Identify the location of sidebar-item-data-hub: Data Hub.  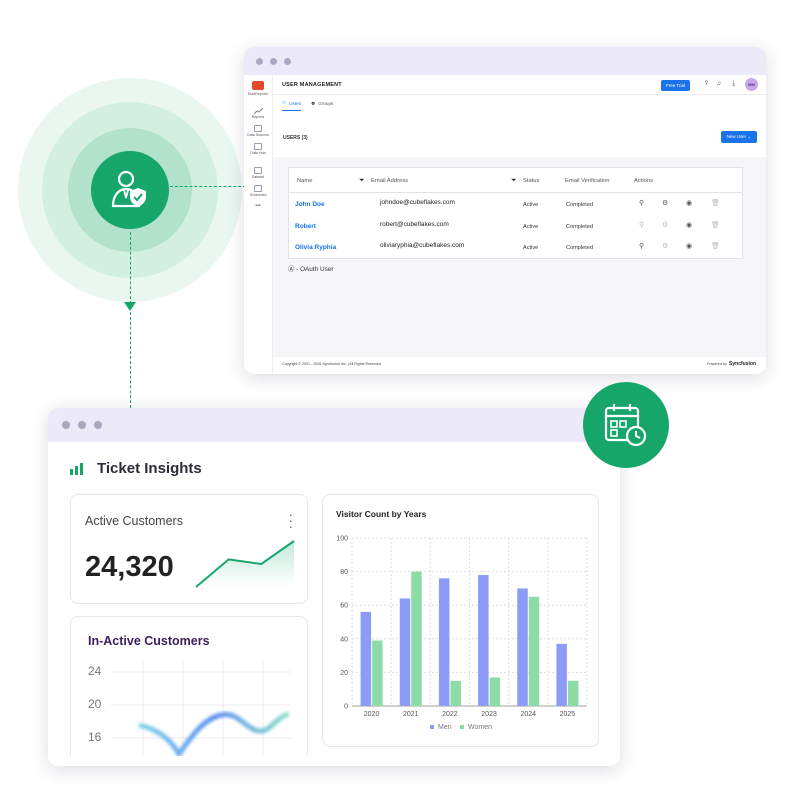
(258, 149).